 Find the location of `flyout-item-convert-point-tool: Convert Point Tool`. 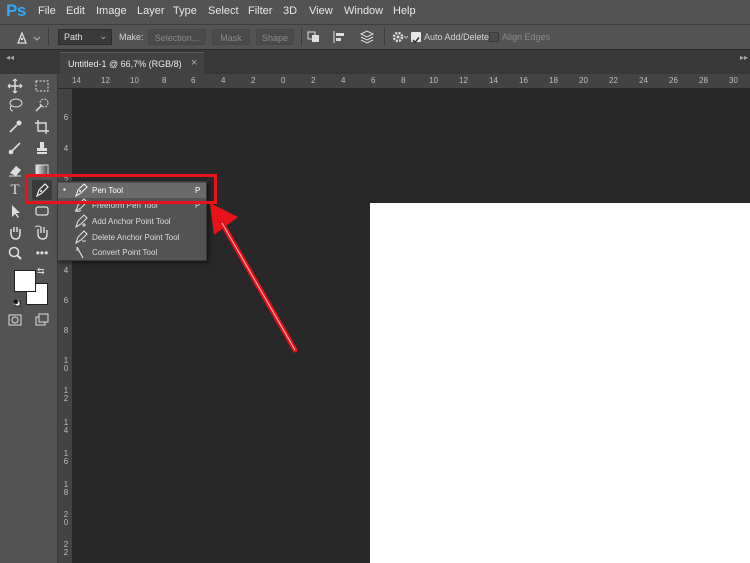

flyout-item-convert-point-tool: Convert Point Tool is located at coordinates (132, 252).